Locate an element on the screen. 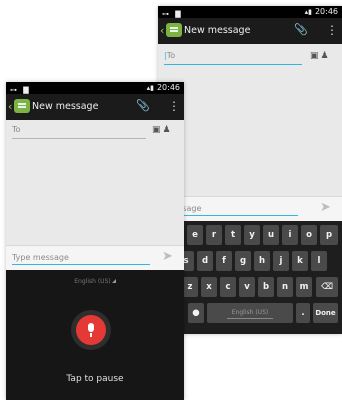 This screenshot has width=342, height=400. space-key-label: English (US) is located at coordinates (250, 312).